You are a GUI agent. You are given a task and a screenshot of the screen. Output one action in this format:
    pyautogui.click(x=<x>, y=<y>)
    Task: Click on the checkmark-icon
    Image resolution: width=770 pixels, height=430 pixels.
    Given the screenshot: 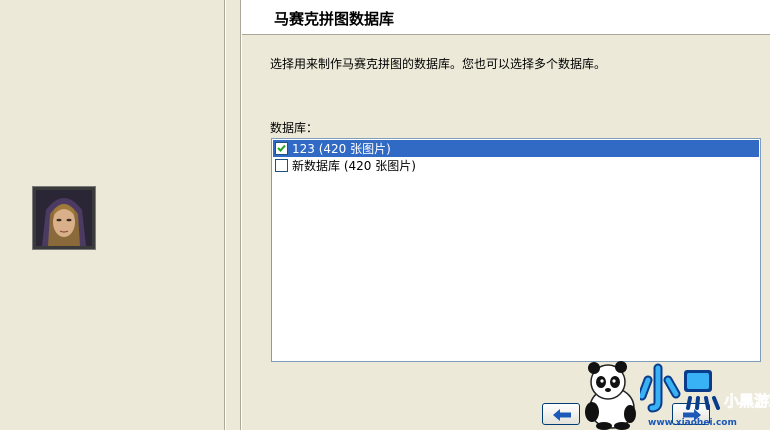 What is the action you would take?
    pyautogui.click(x=281, y=148)
    